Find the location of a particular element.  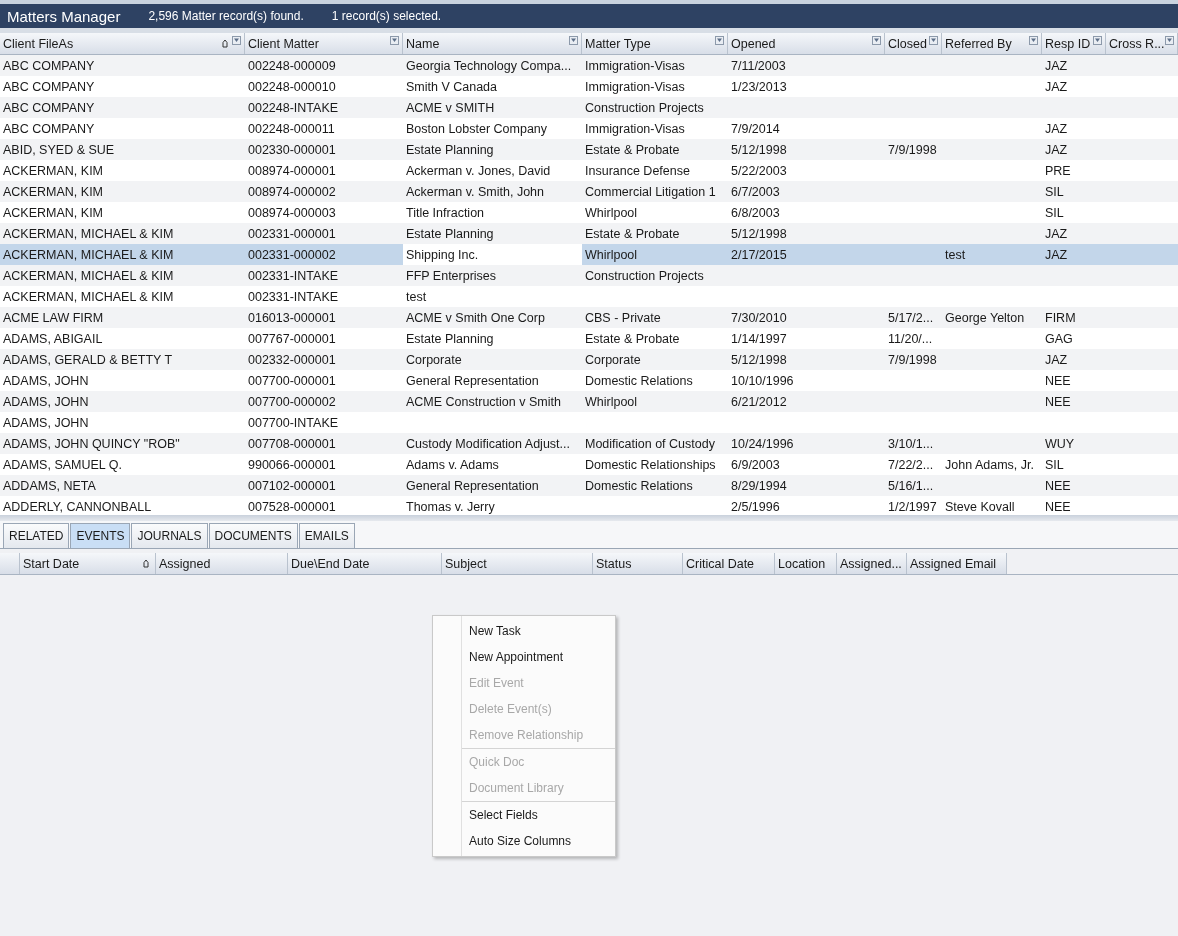

table-cell-text: JAZ is located at coordinates (1056, 87).